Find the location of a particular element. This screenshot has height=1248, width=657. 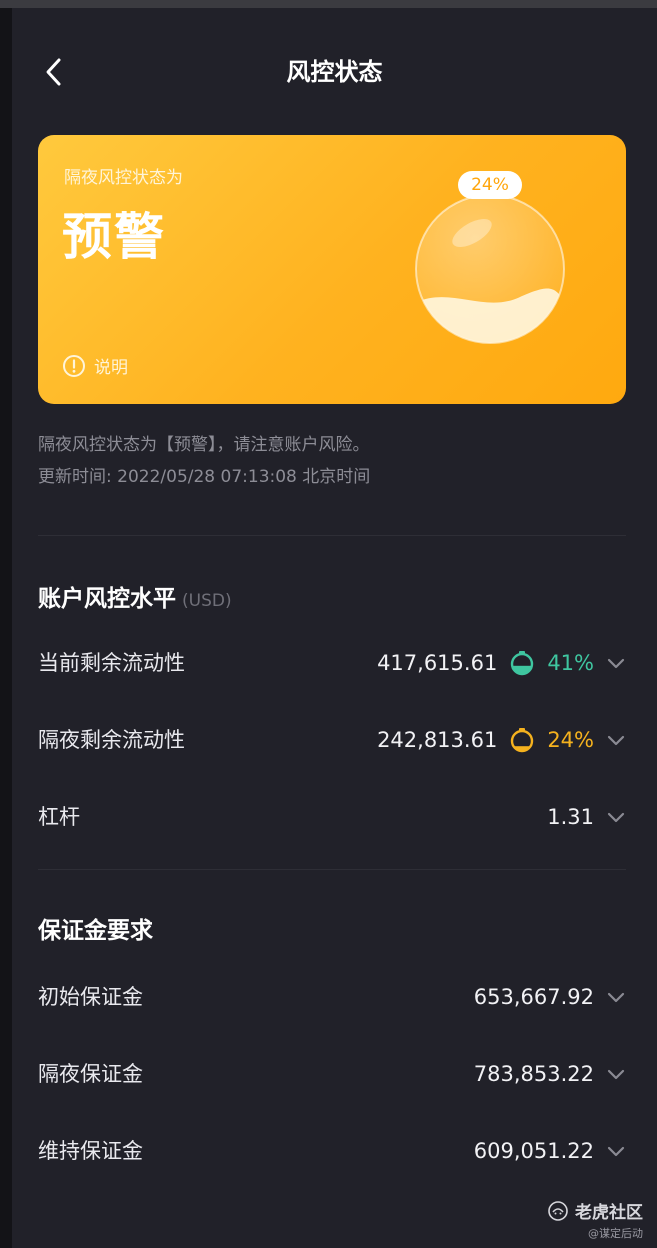

row-percent: 41% is located at coordinates (570, 663).